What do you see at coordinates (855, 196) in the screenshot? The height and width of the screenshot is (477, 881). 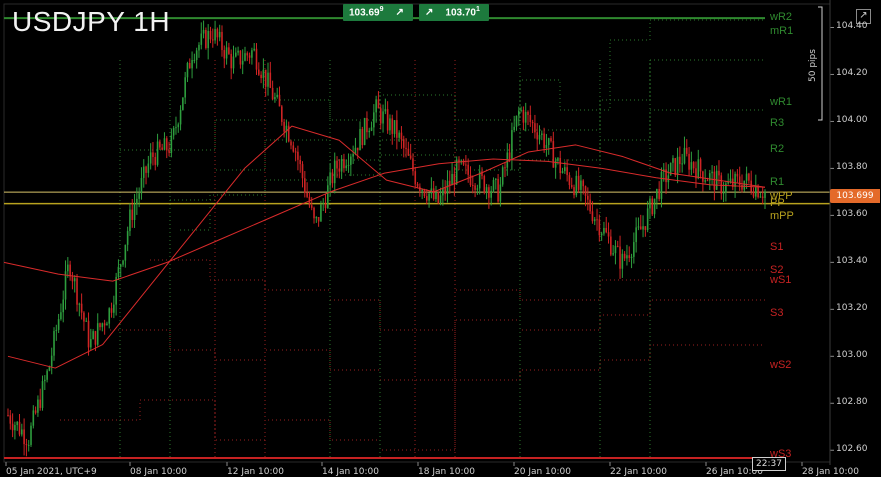 I see `current-price-tag: 103.699` at bounding box center [855, 196].